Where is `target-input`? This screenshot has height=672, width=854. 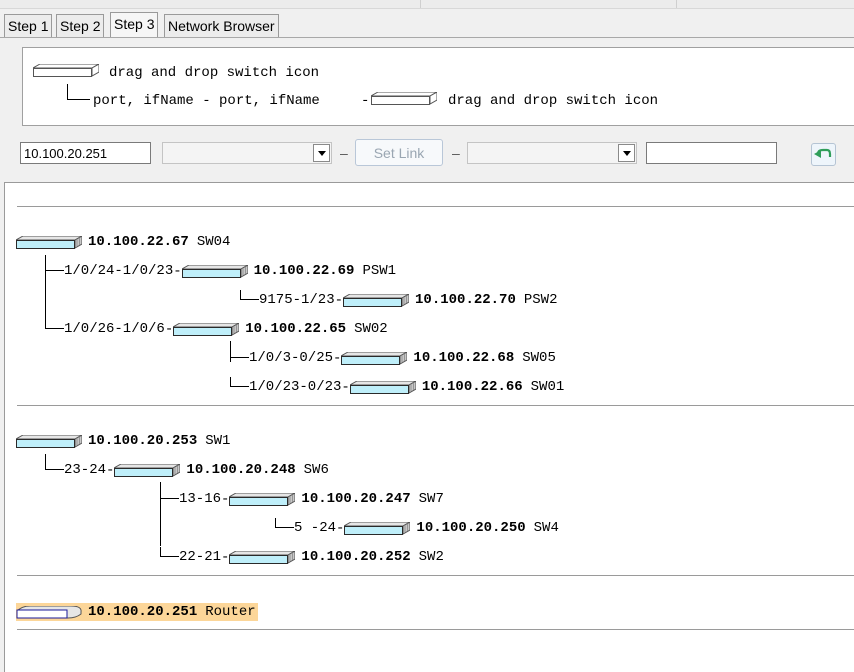 target-input is located at coordinates (711, 153).